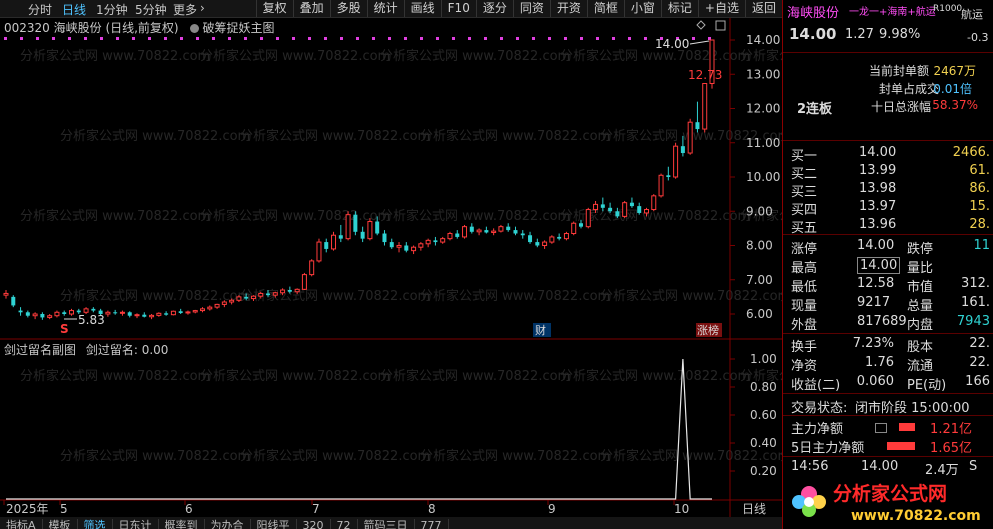  What do you see at coordinates (816, 385) in the screenshot?
I see `fund-label: 收益(二)` at bounding box center [816, 385].